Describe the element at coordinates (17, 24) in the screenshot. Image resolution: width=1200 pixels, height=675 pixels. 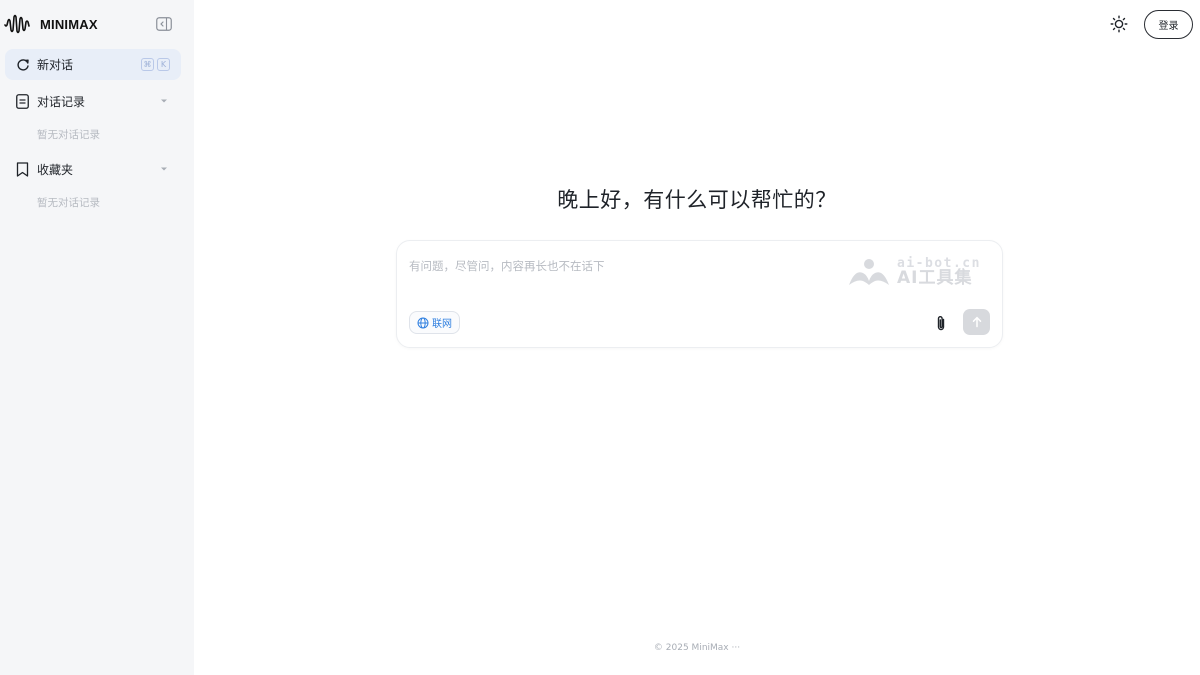
I see `waveform-logo-icon` at that location.